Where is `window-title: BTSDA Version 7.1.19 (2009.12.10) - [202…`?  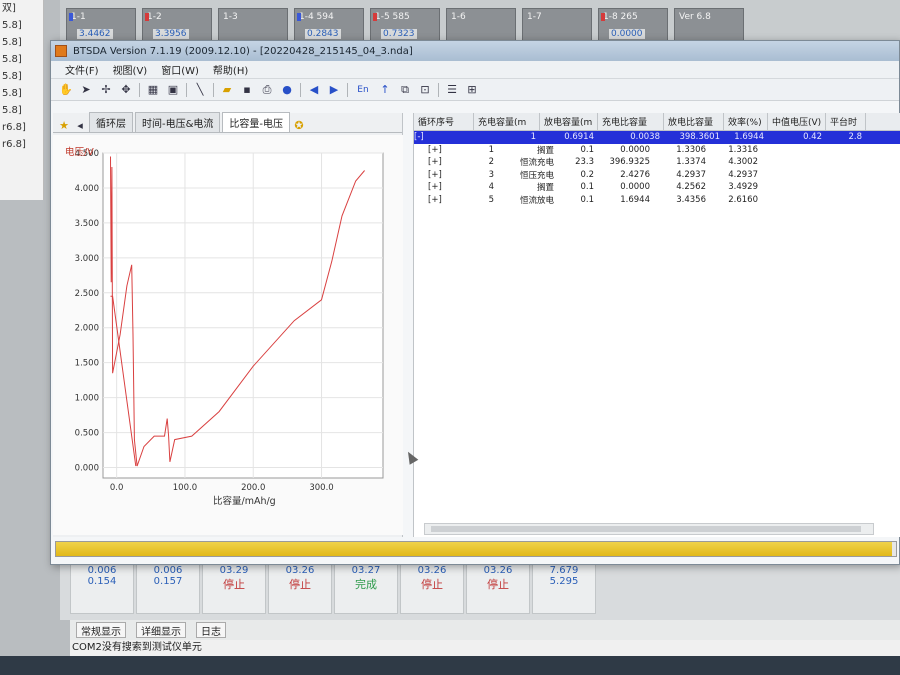
window-title: BTSDA Version 7.1.19 (2009.12.10) - [202… is located at coordinates (243, 51).